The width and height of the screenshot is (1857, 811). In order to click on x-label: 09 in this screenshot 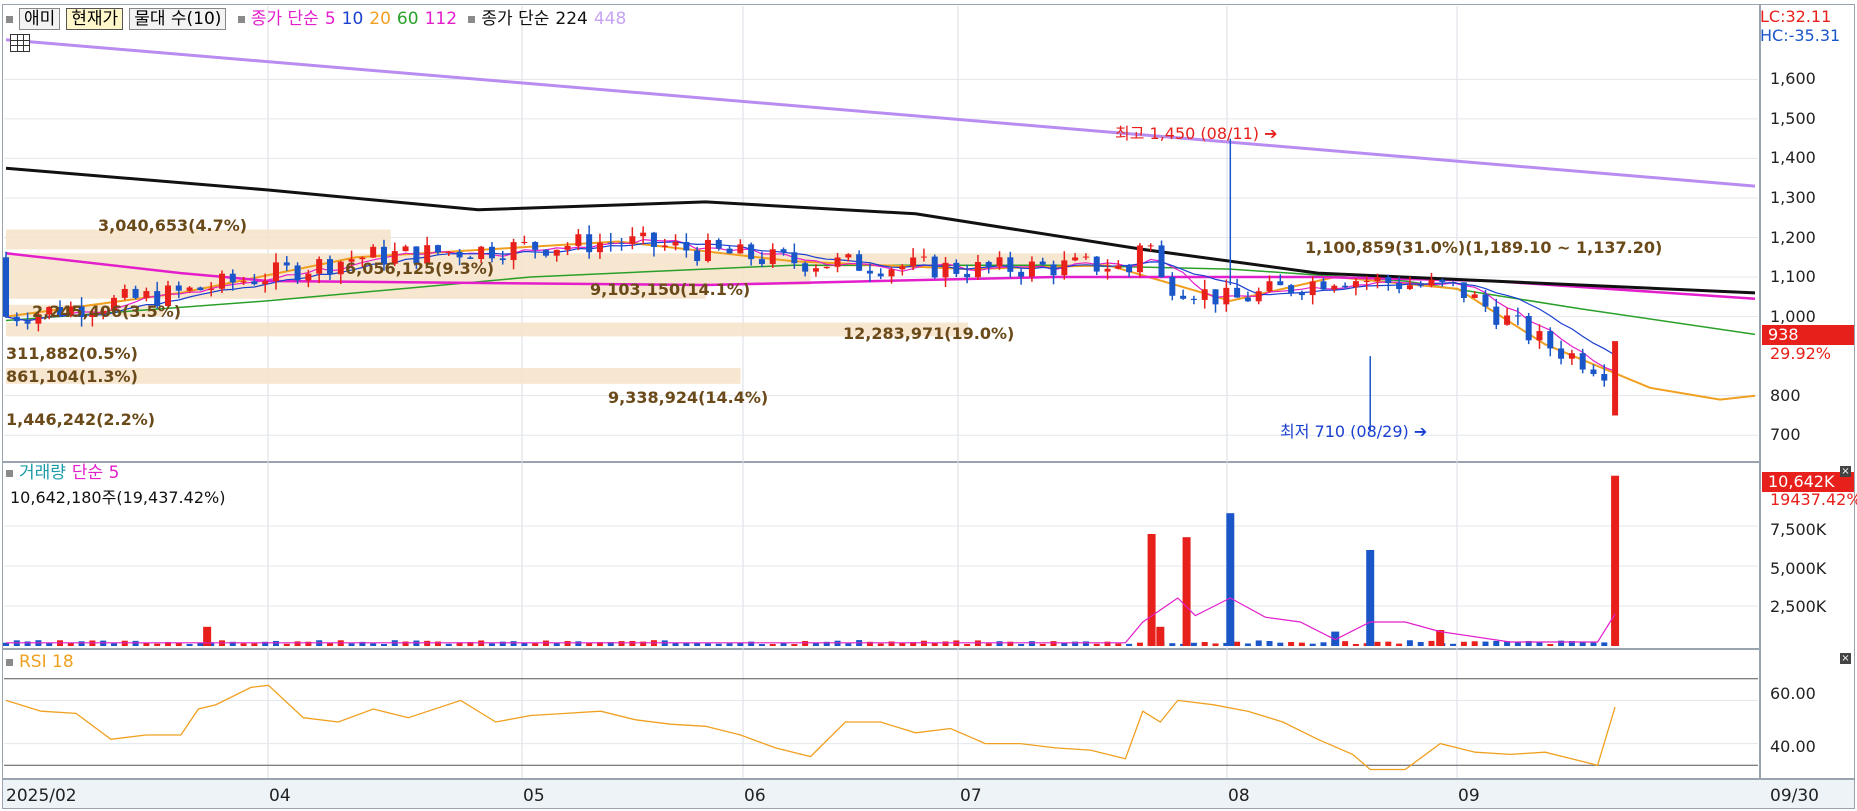, I will do `click(1469, 796)`.